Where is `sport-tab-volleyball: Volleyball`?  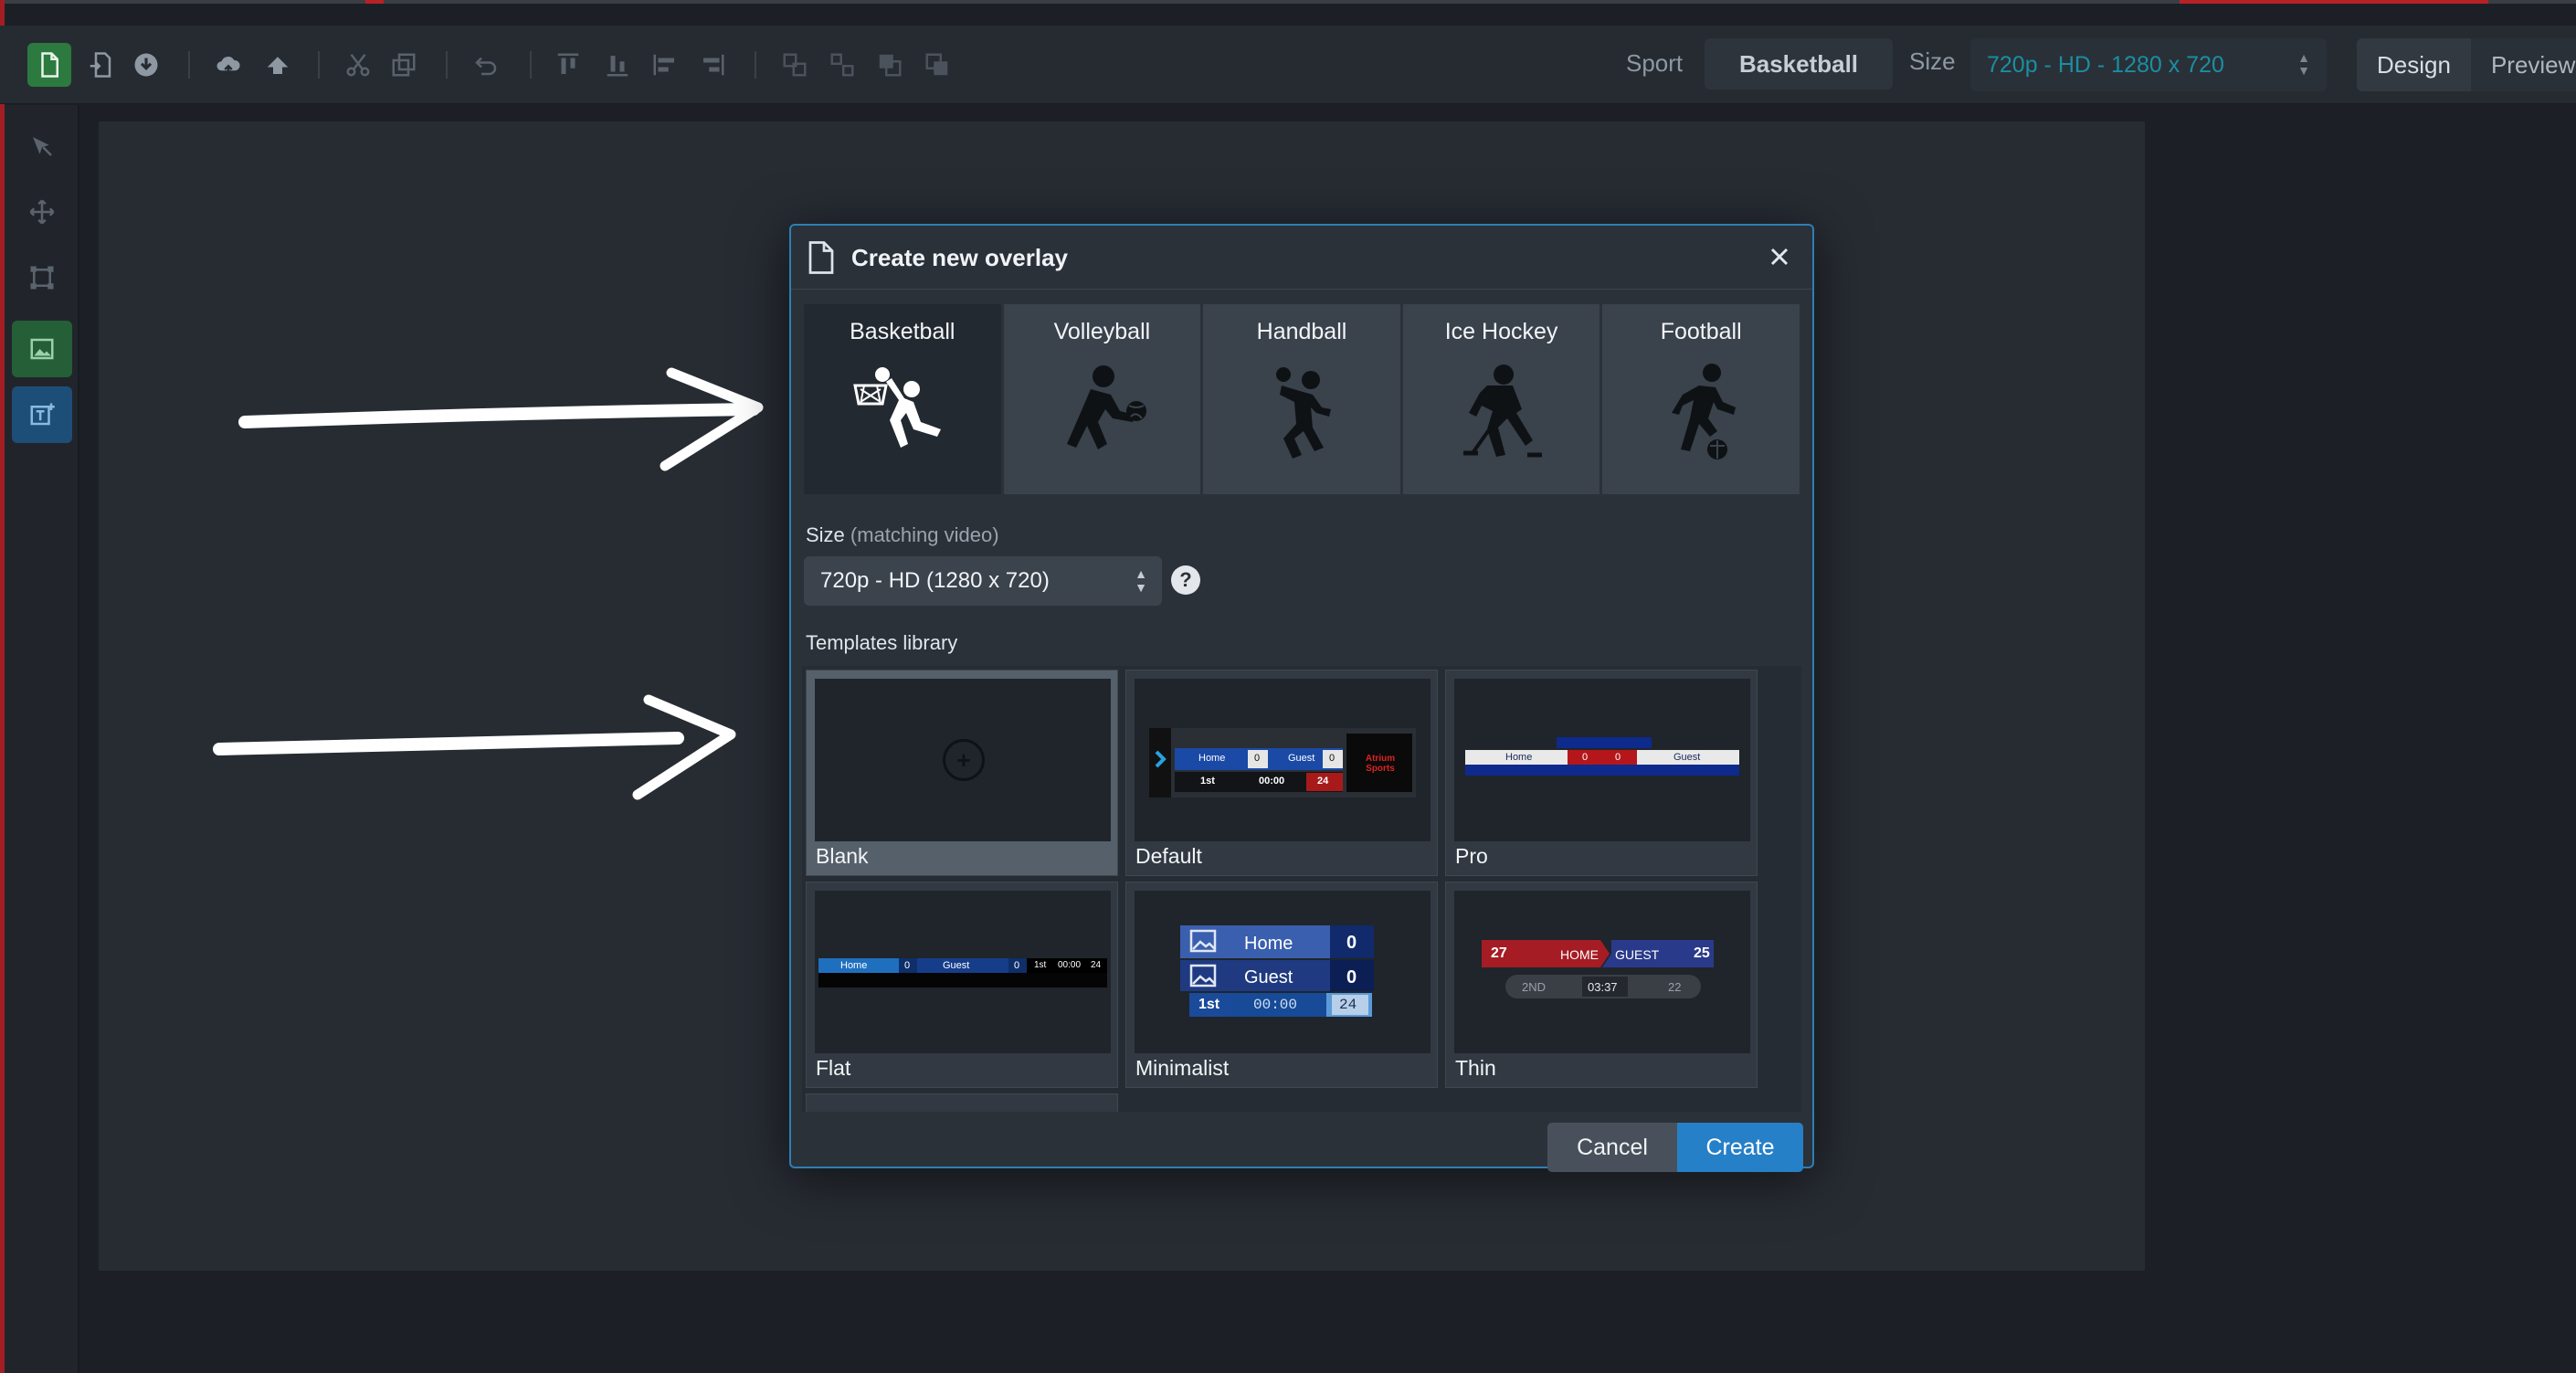 sport-tab-volleyball: Volleyball is located at coordinates (1102, 399).